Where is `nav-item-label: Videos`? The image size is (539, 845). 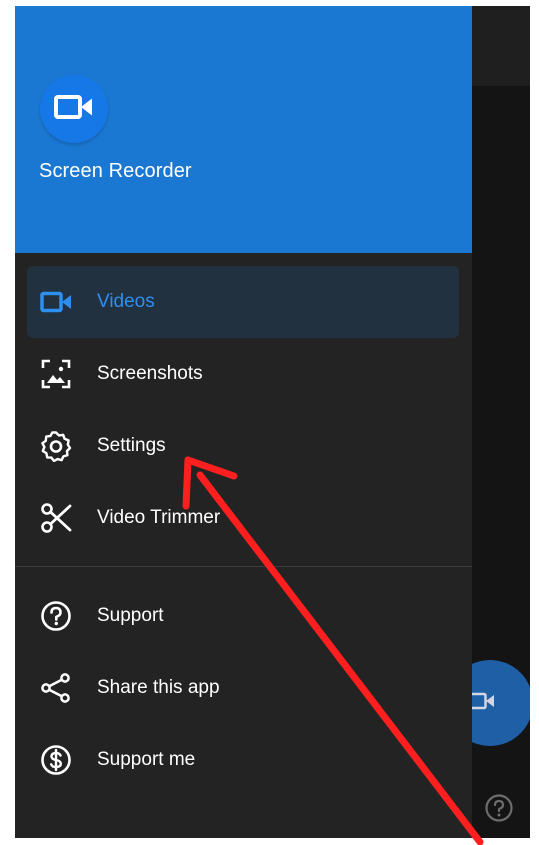 nav-item-label: Videos is located at coordinates (126, 301).